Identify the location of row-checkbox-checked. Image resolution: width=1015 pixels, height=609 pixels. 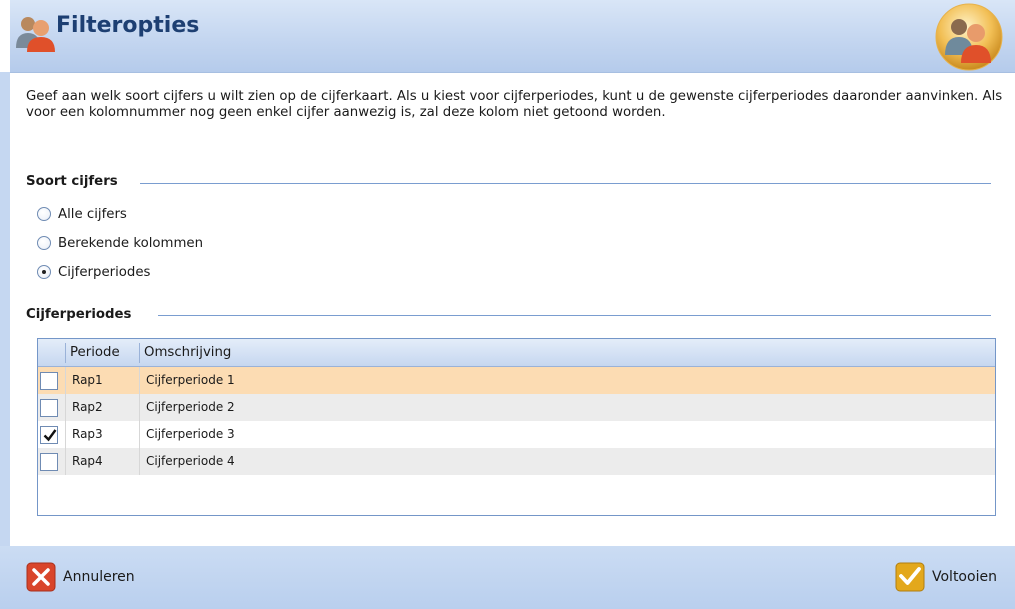
(49, 435).